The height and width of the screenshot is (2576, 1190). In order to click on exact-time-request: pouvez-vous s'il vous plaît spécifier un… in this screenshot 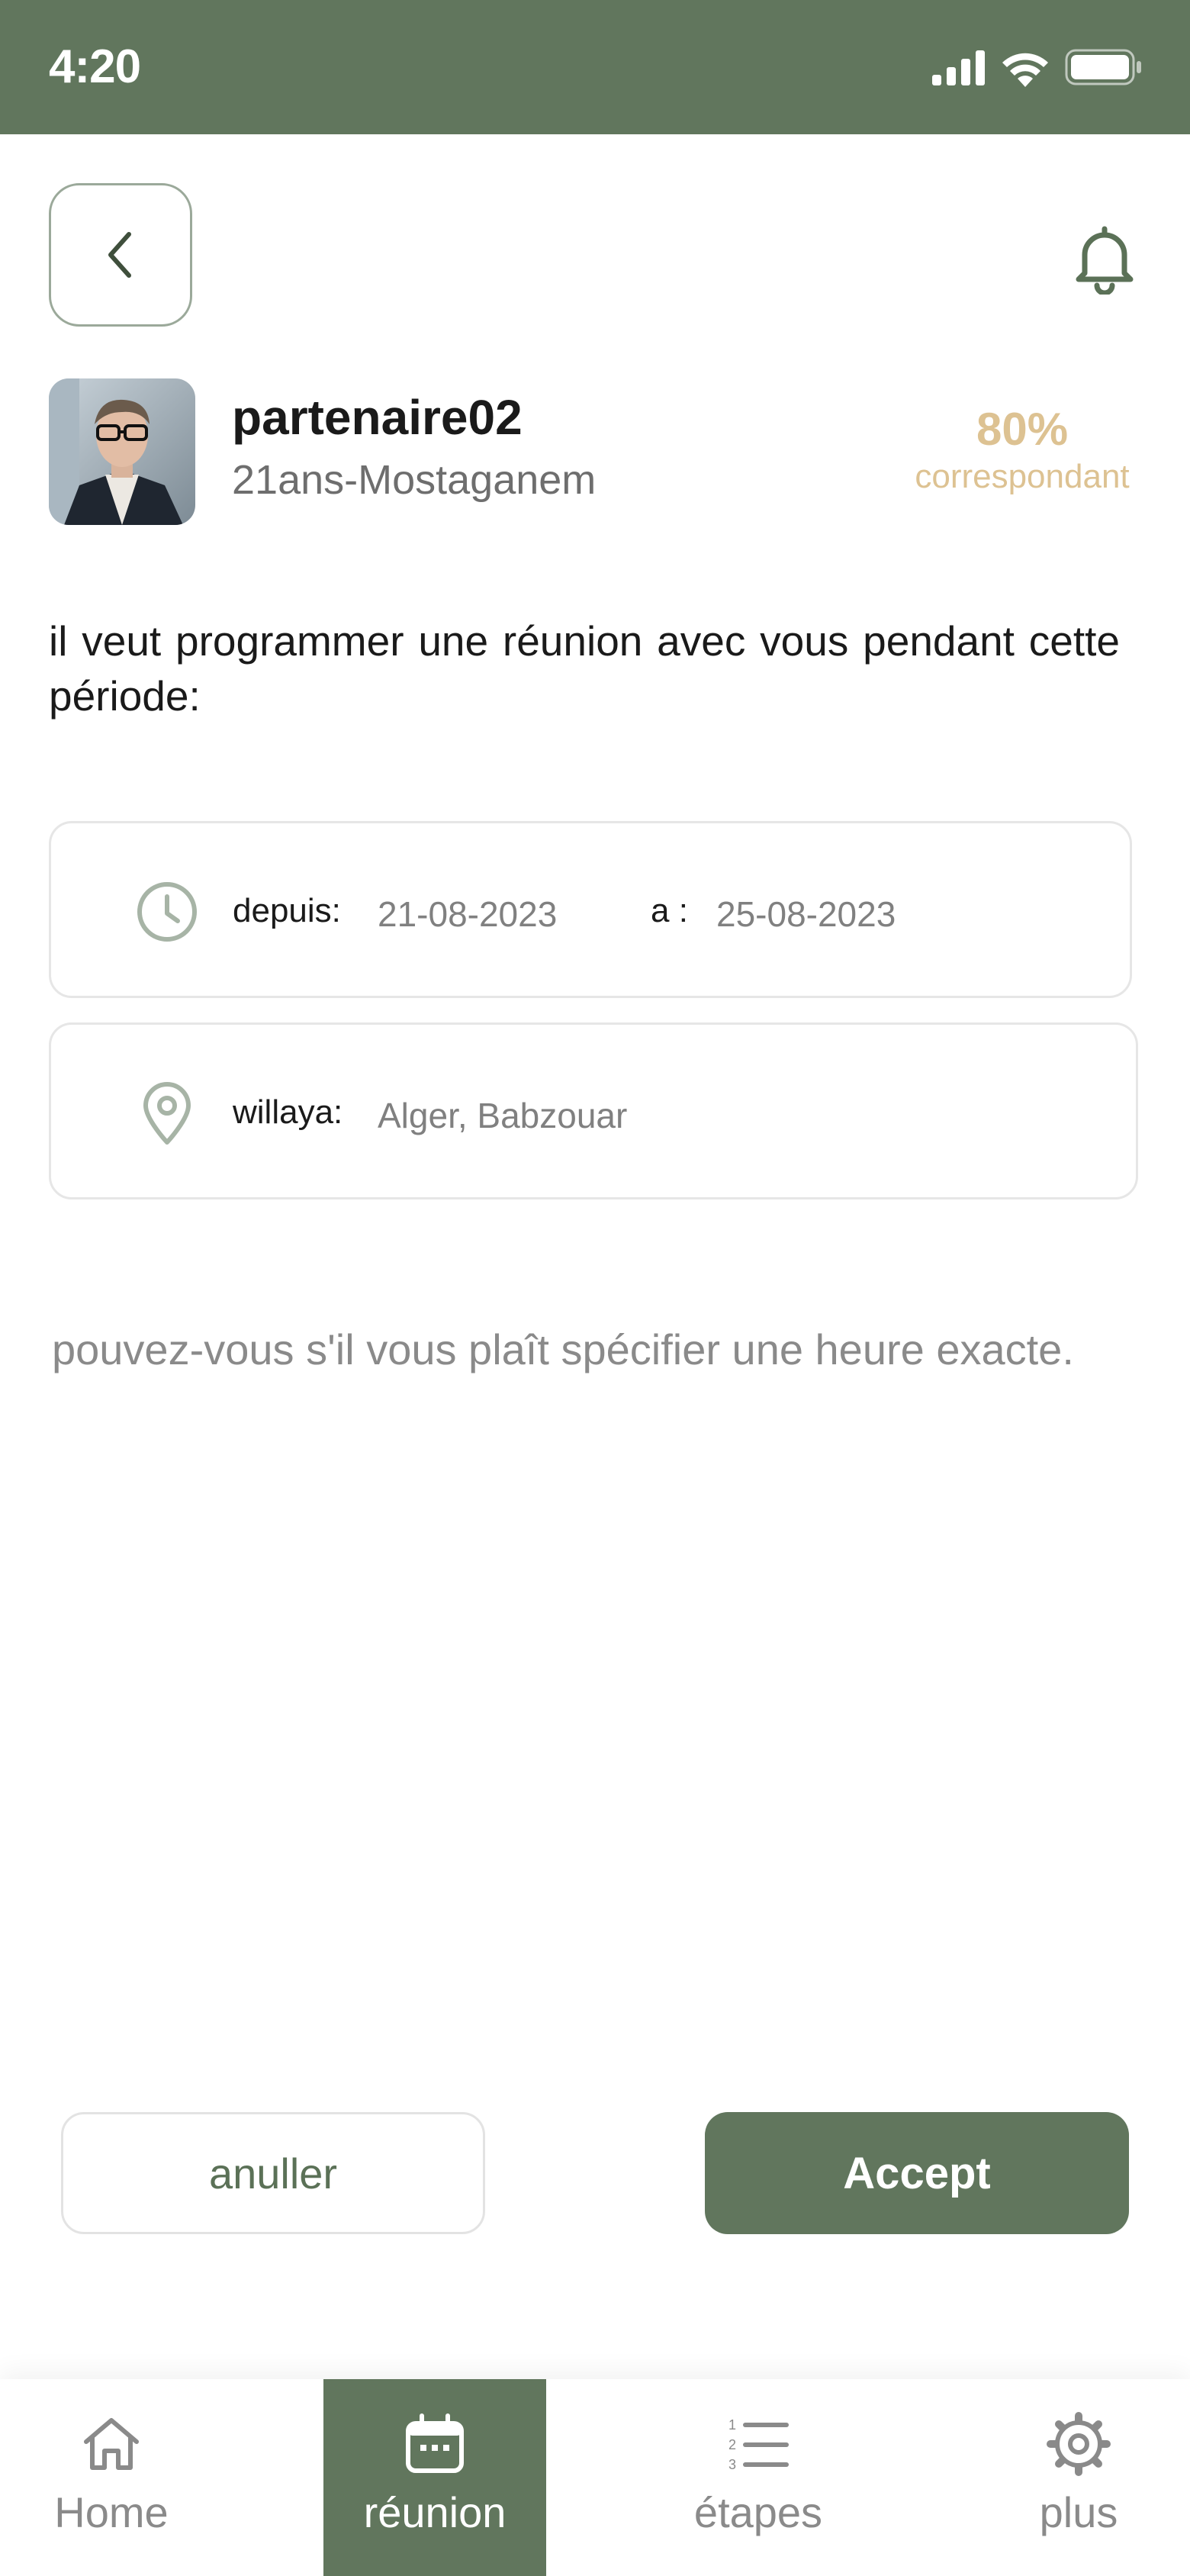, I will do `click(563, 1349)`.